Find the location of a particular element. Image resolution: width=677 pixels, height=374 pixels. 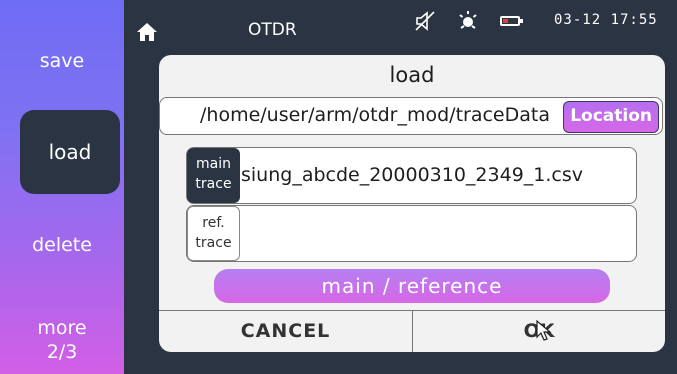

home-icon is located at coordinates (147, 32).